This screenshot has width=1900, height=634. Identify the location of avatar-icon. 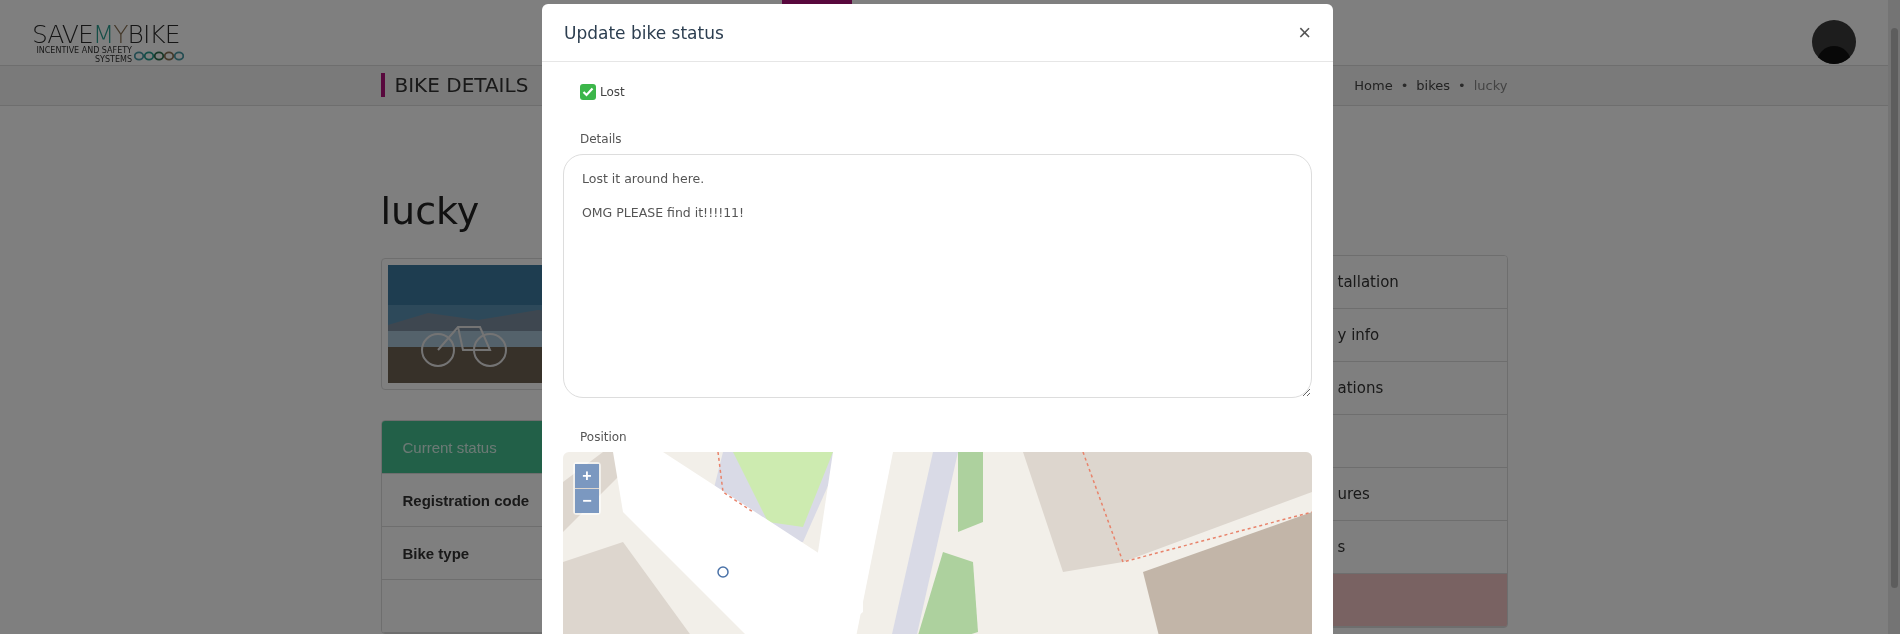
(1834, 42).